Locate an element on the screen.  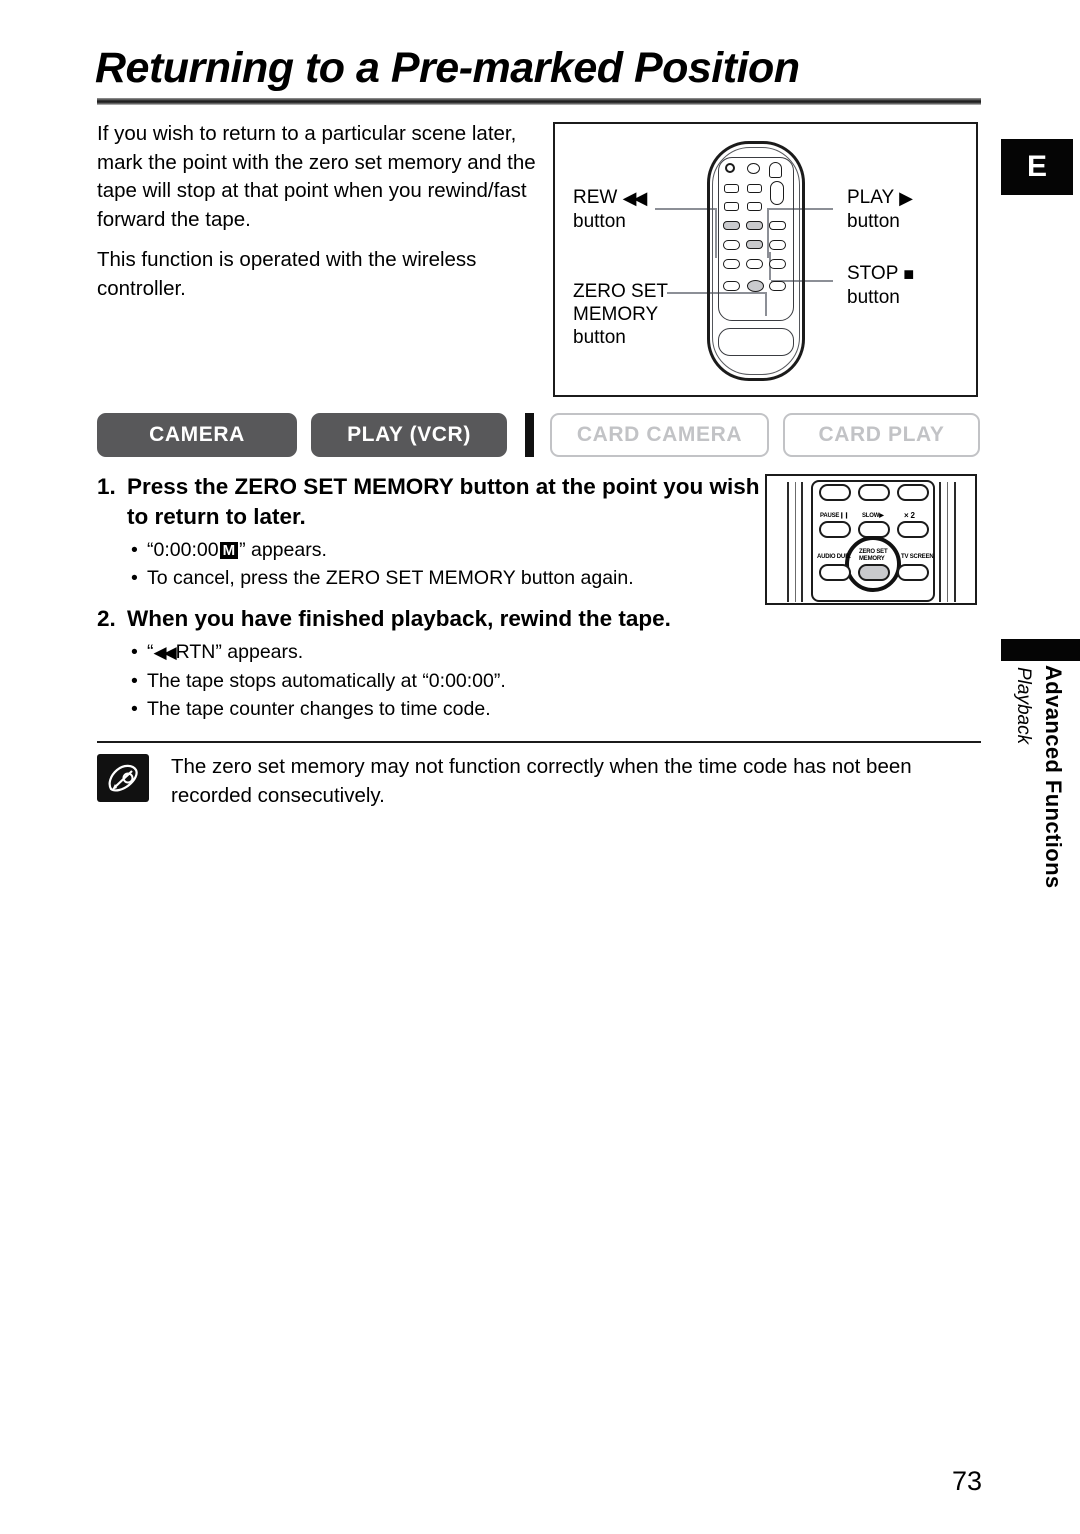
callout-zsm-line1: ZERO SET is located at coordinates (621, 291).